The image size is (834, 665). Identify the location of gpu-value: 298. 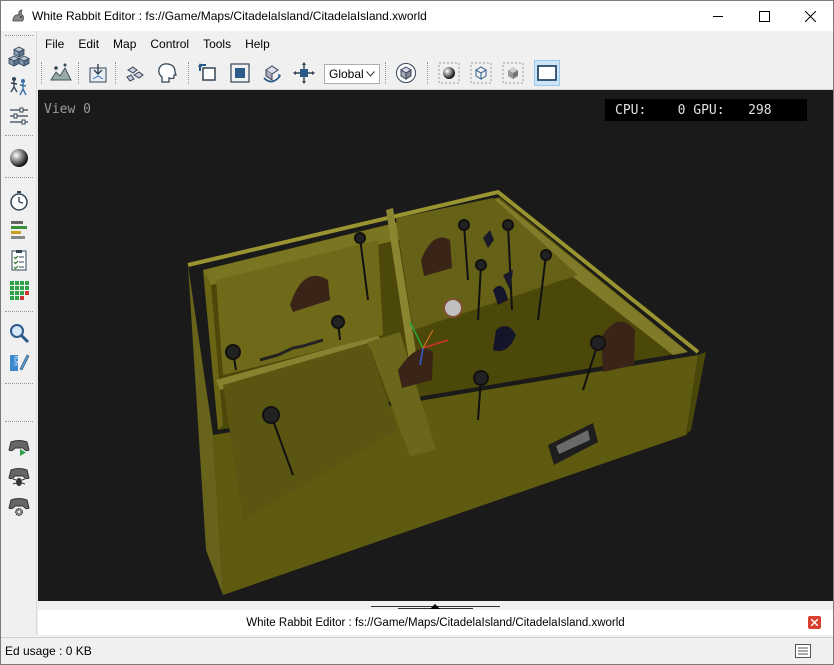
(760, 110).